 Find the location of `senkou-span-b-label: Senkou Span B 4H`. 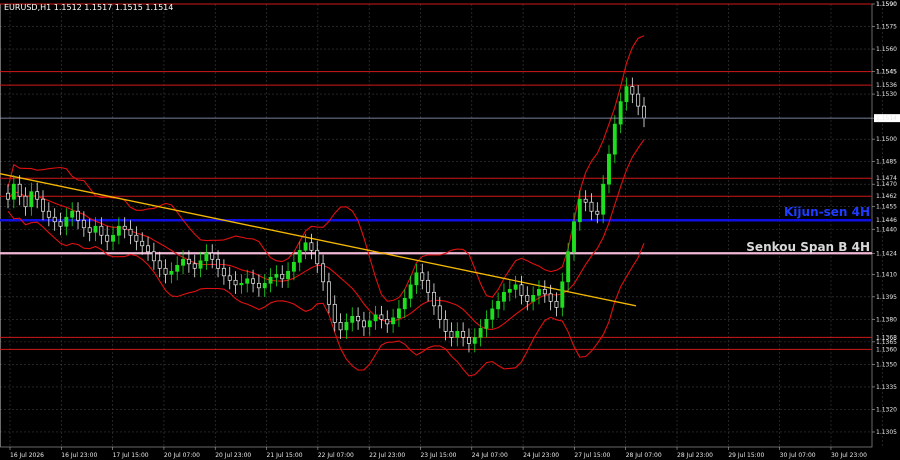

senkou-span-b-label: Senkou Span B 4H is located at coordinates (808, 247).